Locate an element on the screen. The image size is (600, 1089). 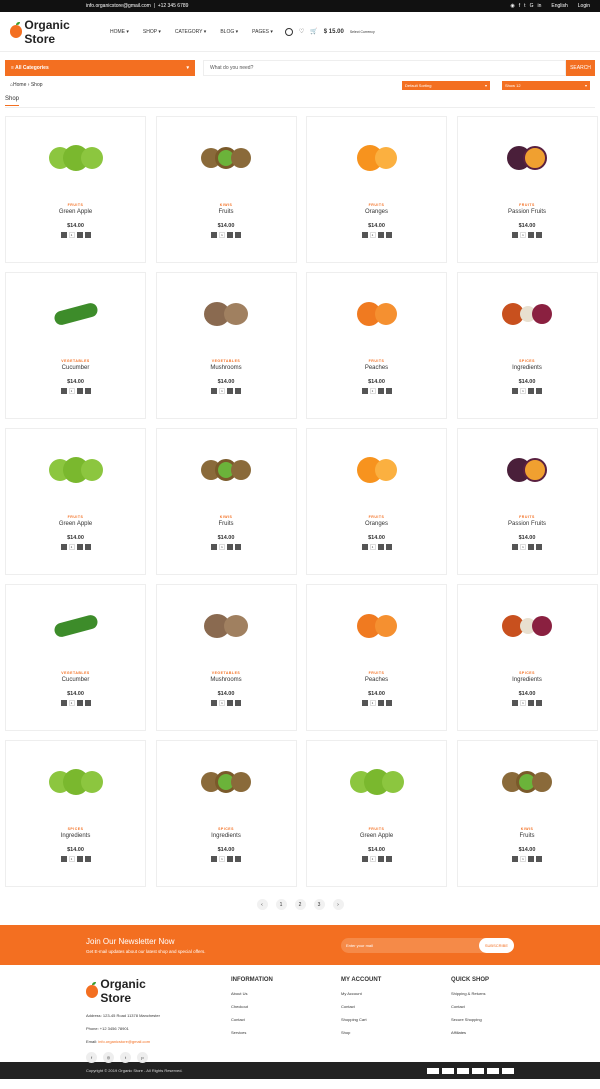
login-link: Login is located at coordinates (584, 6).